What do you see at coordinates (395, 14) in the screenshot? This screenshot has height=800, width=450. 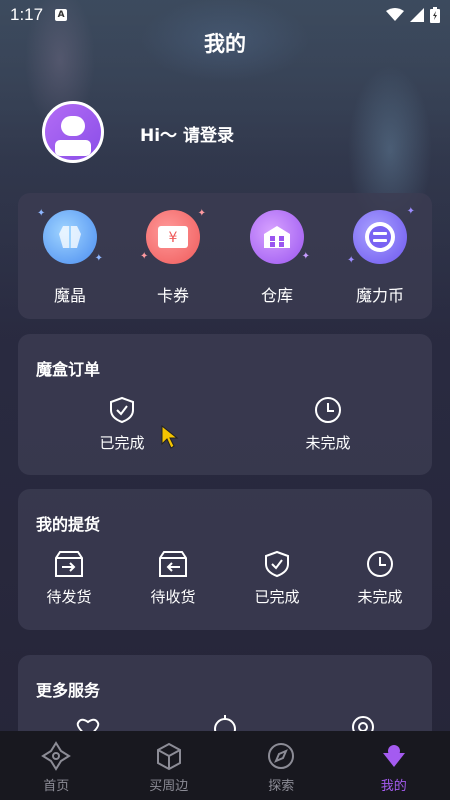 I see `wifi-icon` at bounding box center [395, 14].